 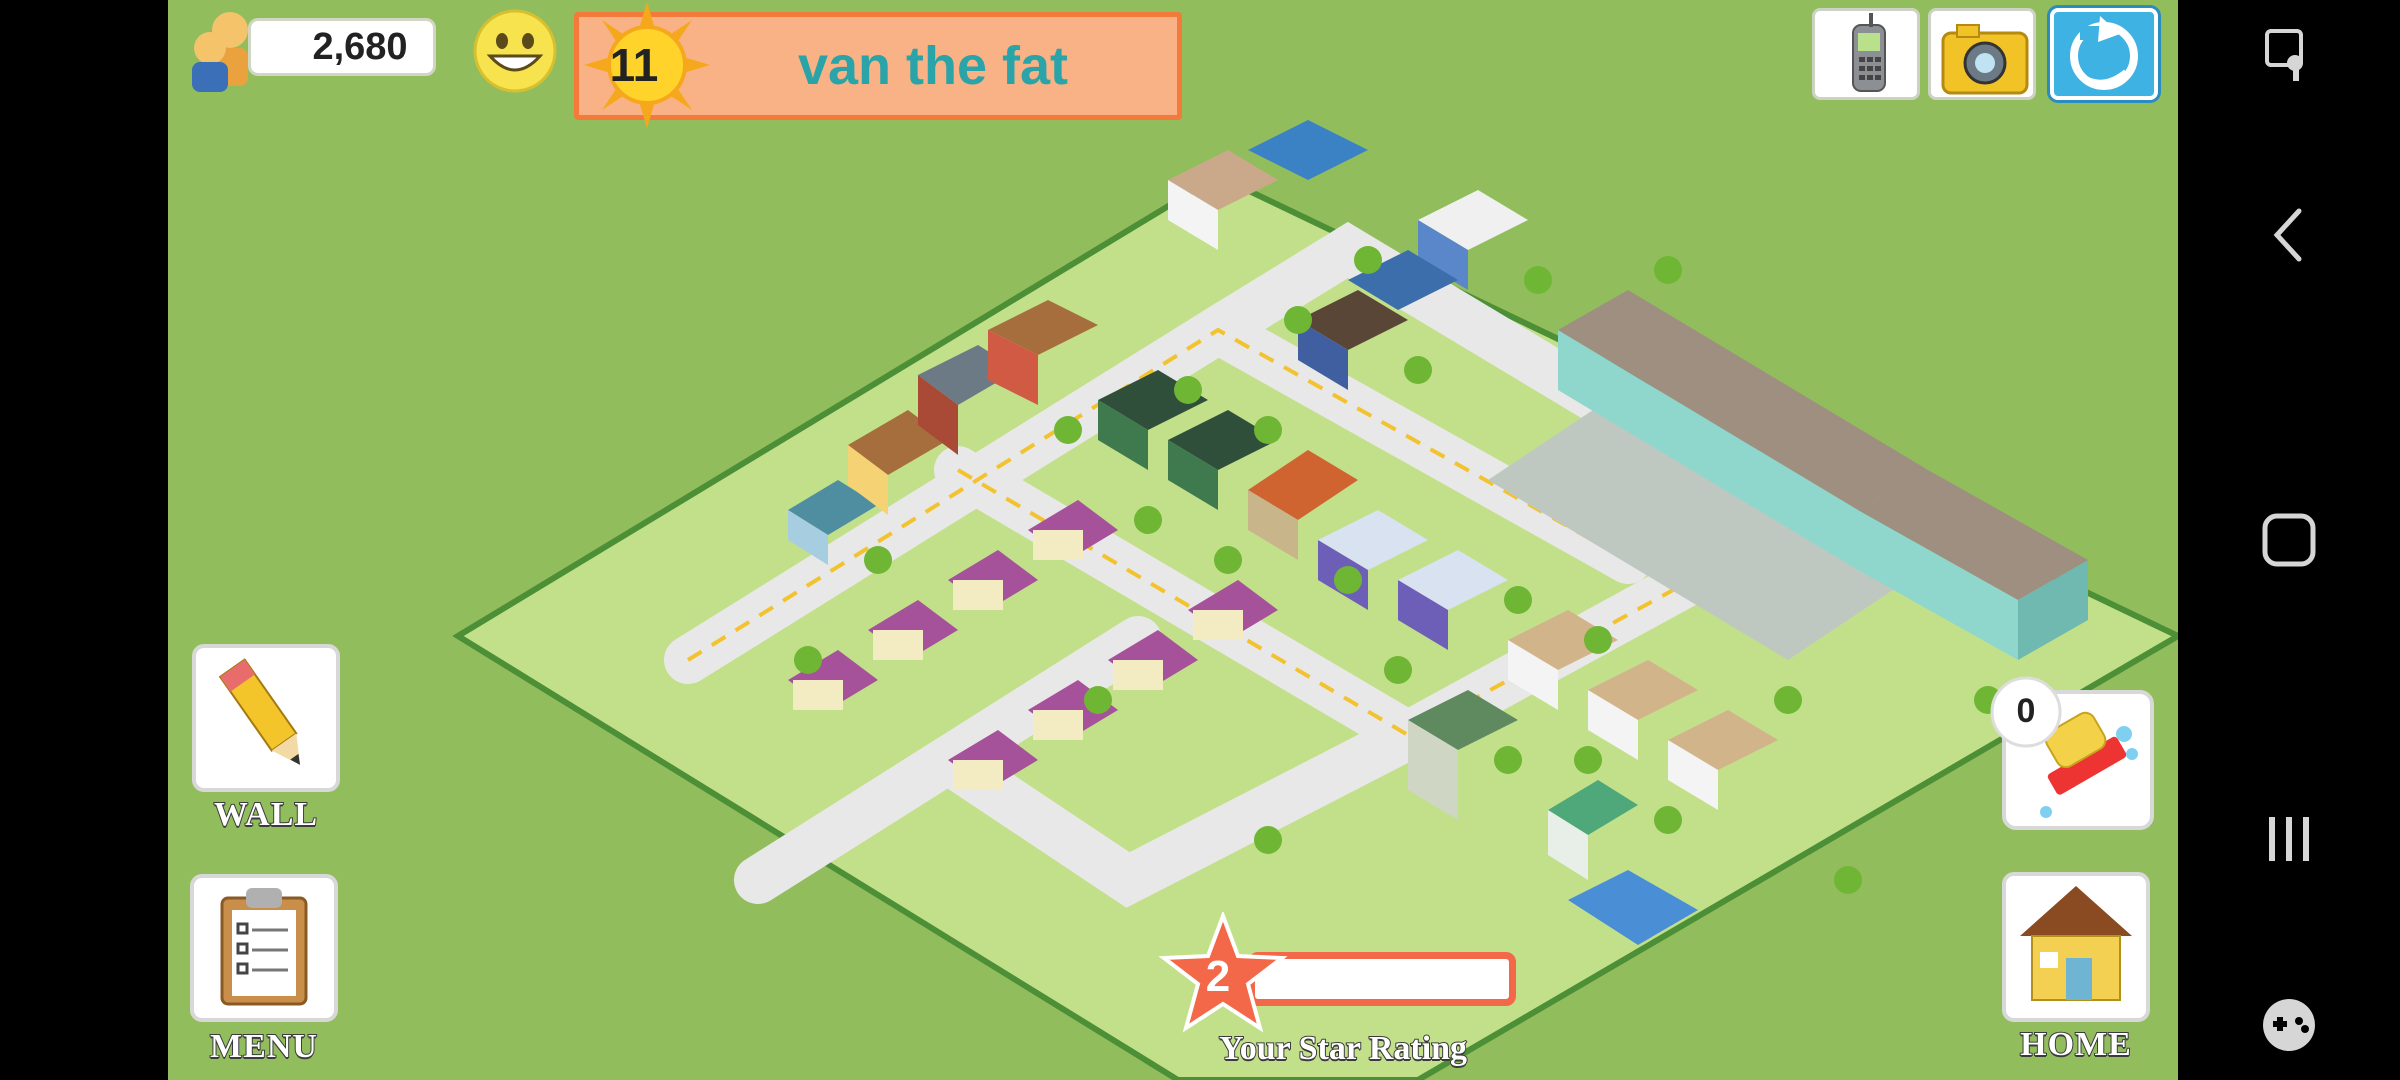 I want to click on phone-button, so click(x=1866, y=54).